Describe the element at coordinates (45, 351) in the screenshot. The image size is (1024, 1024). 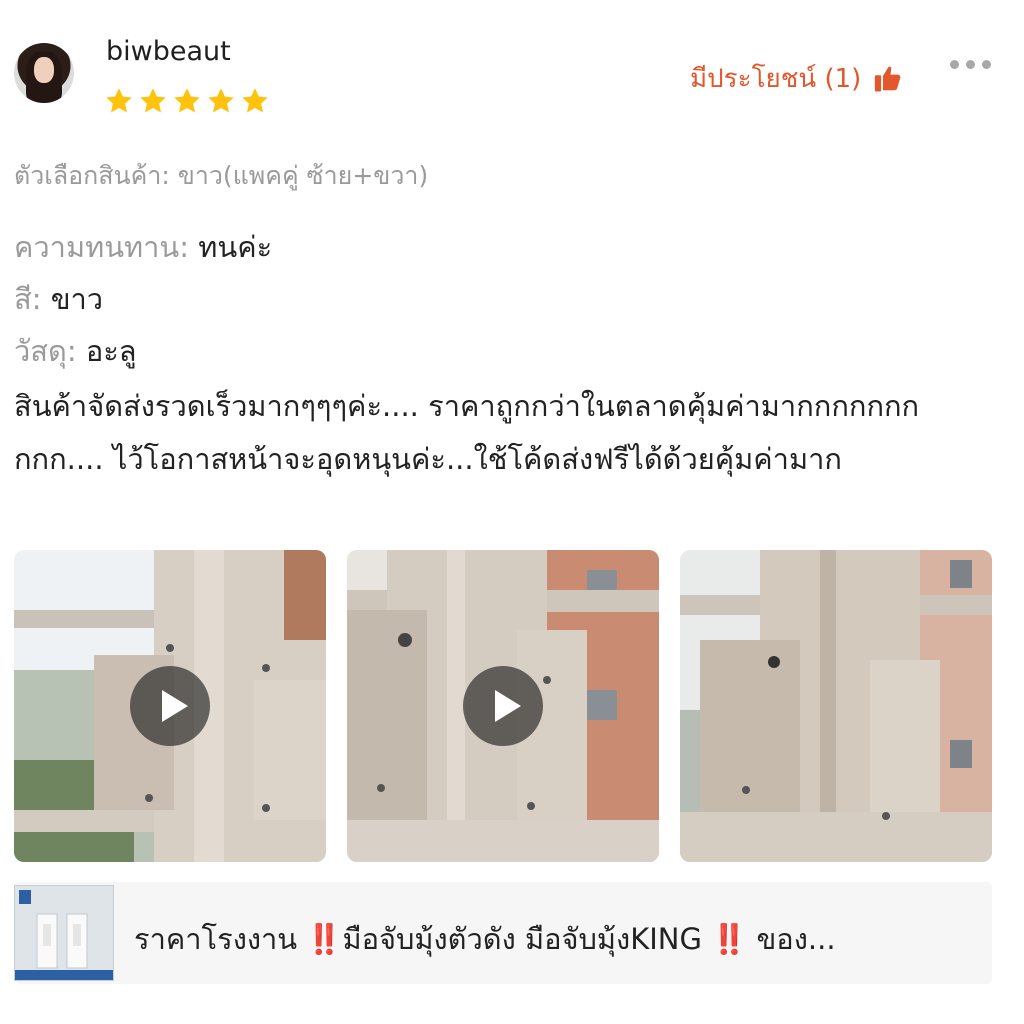
I see `attribute-key: วัสดุ:` at that location.